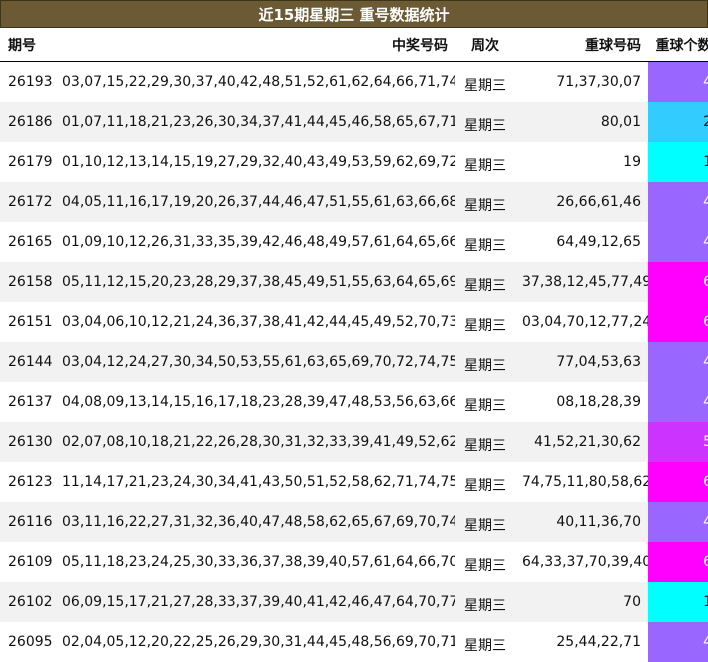 Image resolution: width=708 pixels, height=662 pixels. What do you see at coordinates (27, 562) in the screenshot?
I see `cell-issue: 26109` at bounding box center [27, 562].